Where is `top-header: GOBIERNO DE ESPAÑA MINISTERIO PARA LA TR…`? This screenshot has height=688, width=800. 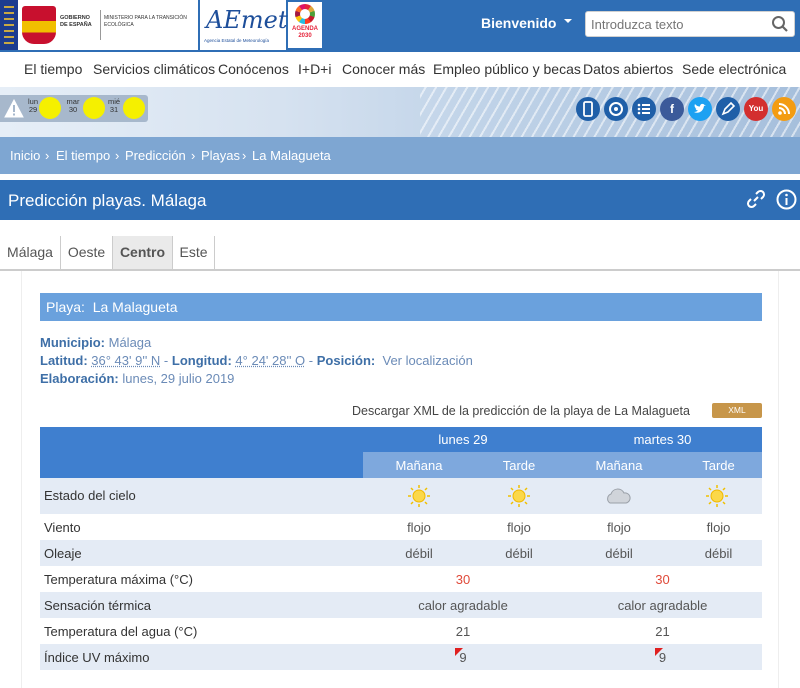
top-header: GOBIERNO DE ESPAÑA MINISTERIO PARA LA TR… is located at coordinates (400, 26).